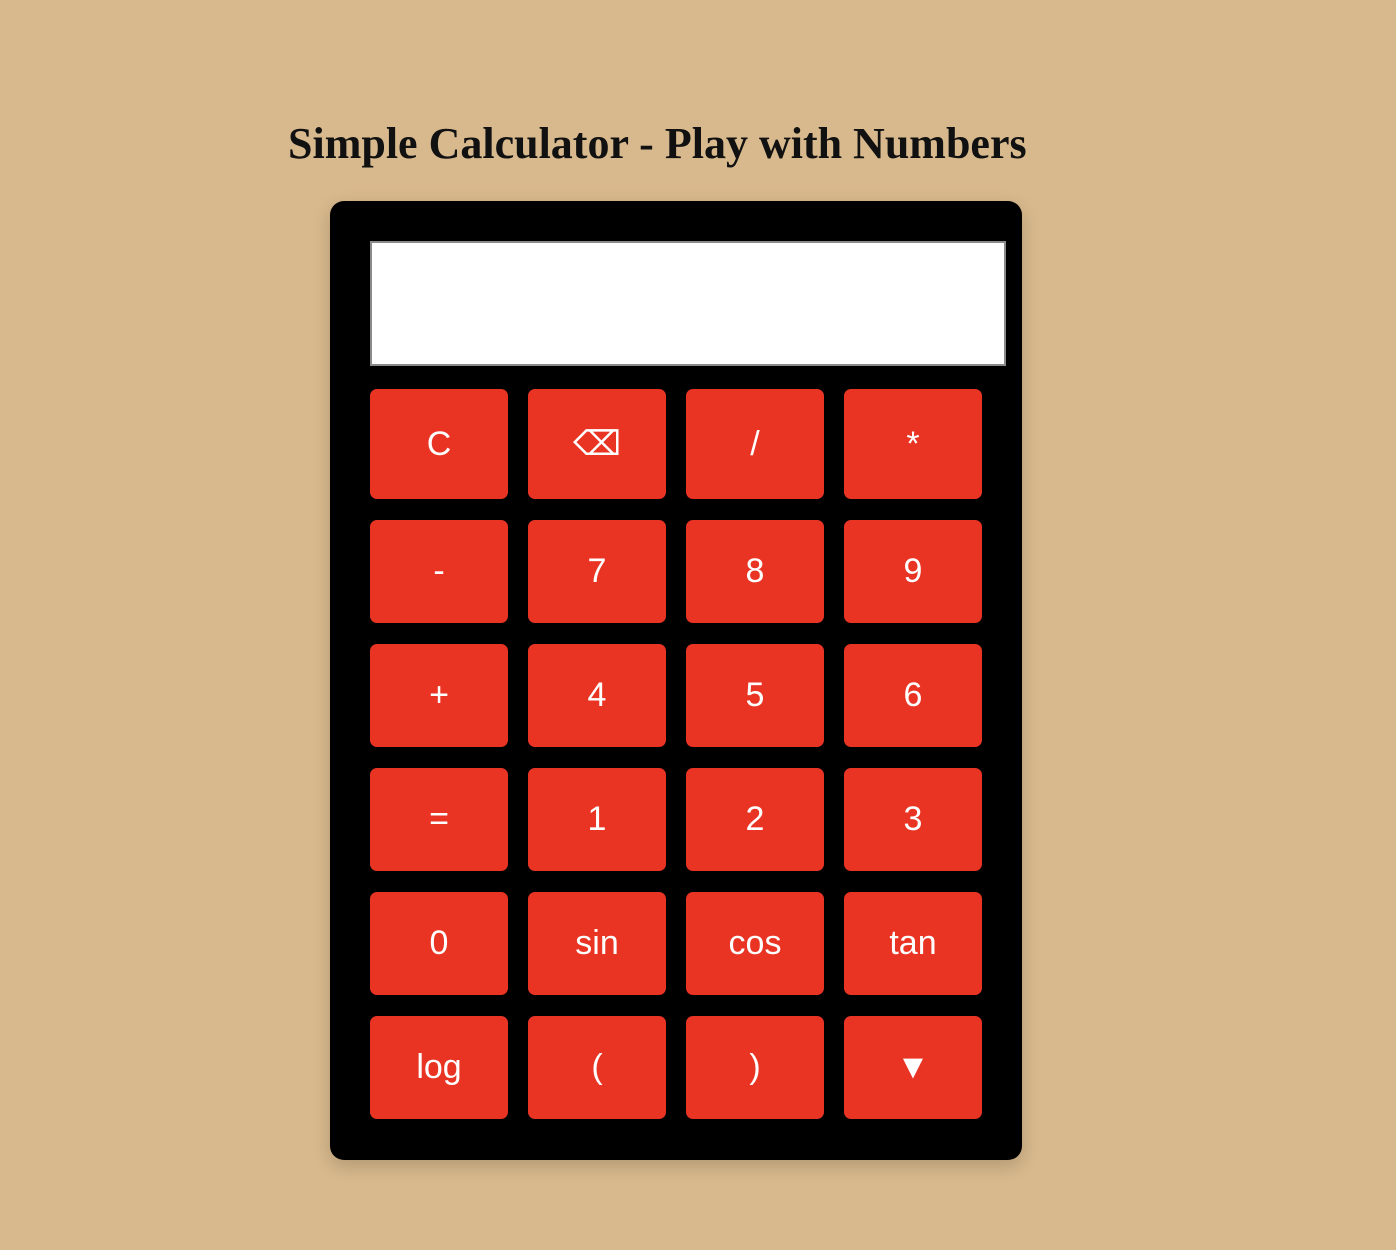 The image size is (1396, 1250). Describe the element at coordinates (913, 571) in the screenshot. I see `digit-9-button: 9` at that location.